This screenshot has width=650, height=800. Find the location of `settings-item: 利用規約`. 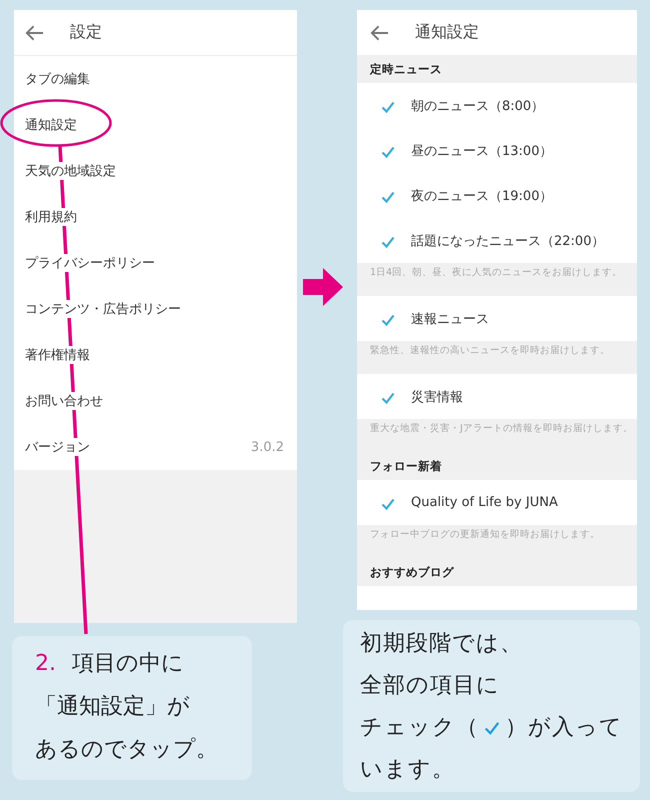

settings-item: 利用規約 is located at coordinates (155, 217).